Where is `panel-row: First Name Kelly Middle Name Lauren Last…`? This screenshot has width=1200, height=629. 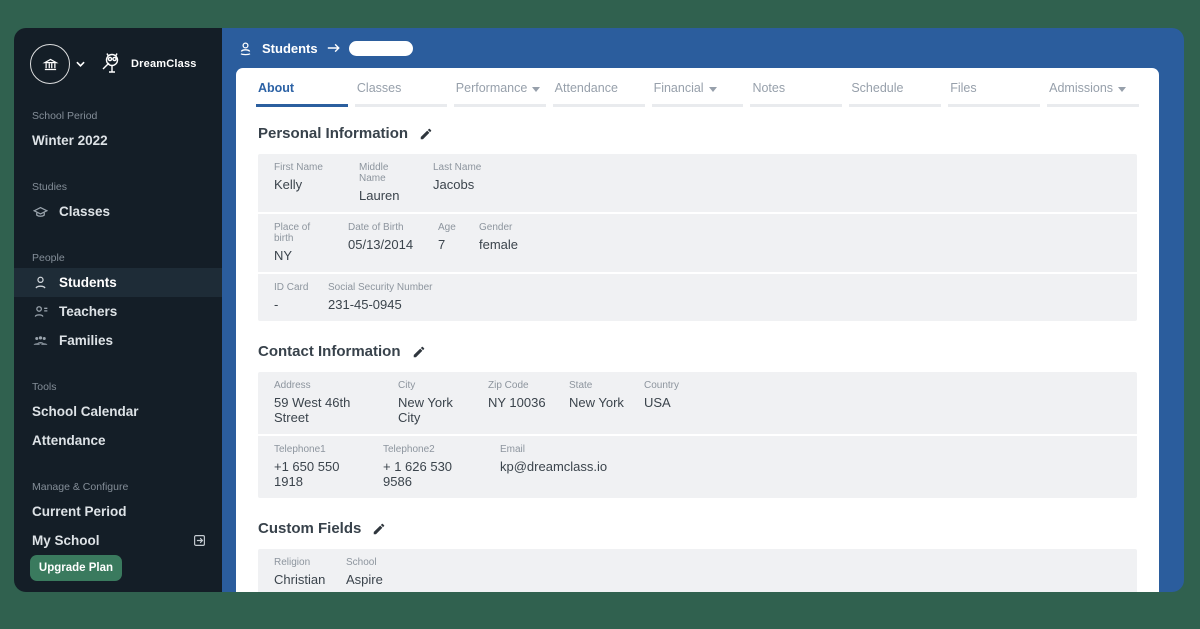 panel-row: First Name Kelly Middle Name Lauren Last… is located at coordinates (697, 183).